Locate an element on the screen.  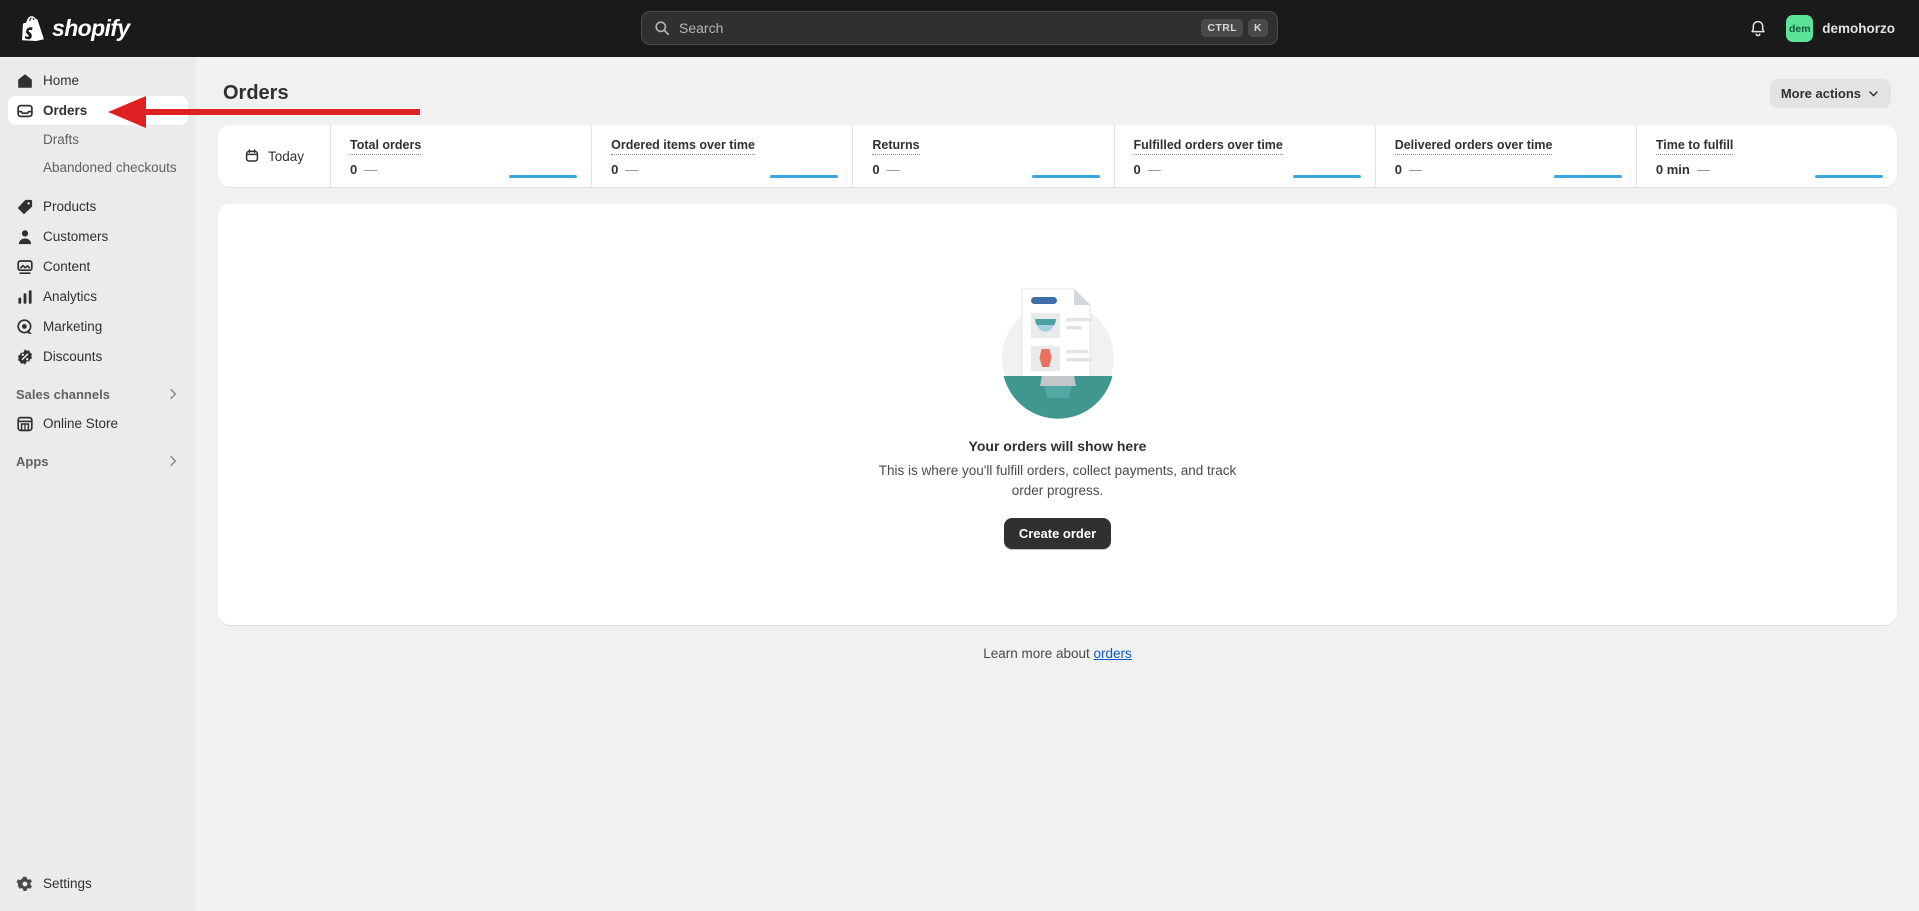
shopify-wordmark: shopify is located at coordinates (91, 28).